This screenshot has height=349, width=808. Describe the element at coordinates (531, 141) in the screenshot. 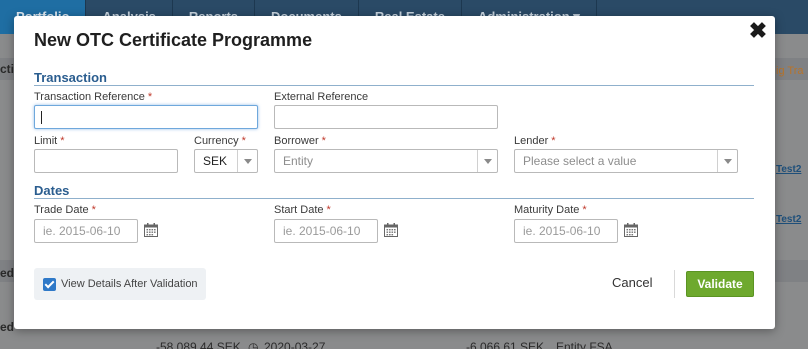

I see `label-text: Lender` at that location.